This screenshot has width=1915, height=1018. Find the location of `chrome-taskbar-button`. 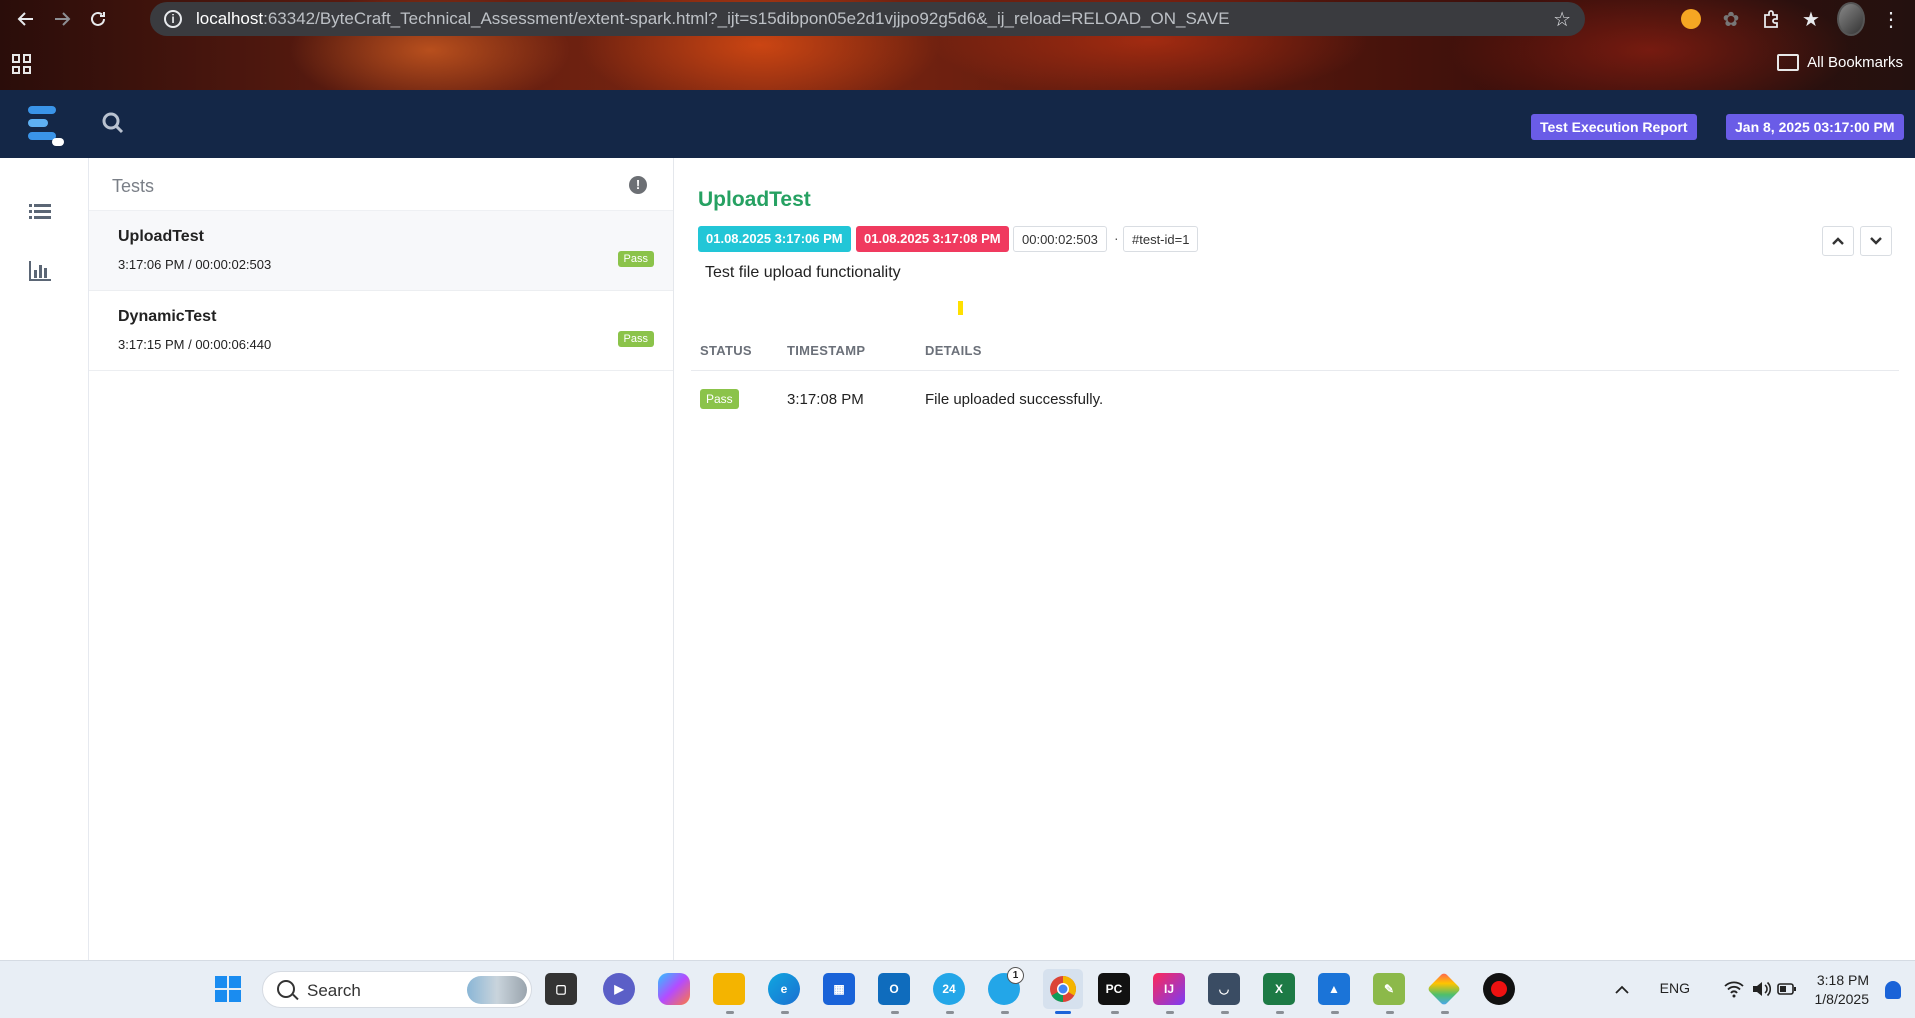

chrome-taskbar-button is located at coordinates (1063, 989).